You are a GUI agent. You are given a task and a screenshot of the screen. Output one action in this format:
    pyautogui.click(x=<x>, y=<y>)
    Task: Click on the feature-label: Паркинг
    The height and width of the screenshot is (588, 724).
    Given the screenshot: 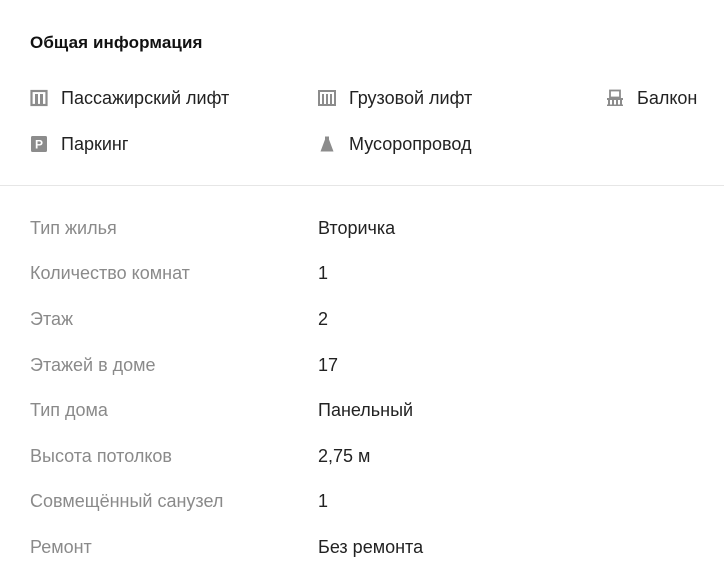 What is the action you would take?
    pyautogui.click(x=95, y=143)
    